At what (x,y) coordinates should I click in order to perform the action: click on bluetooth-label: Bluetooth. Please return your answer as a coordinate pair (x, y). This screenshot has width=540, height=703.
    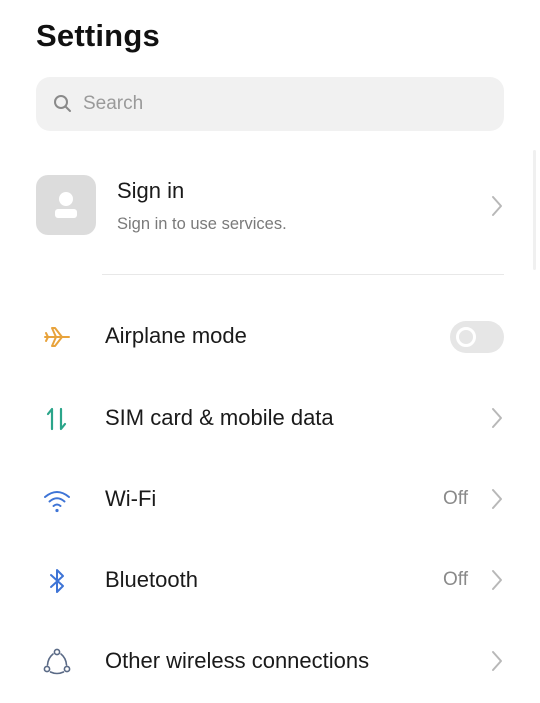
    Looking at the image, I should click on (151, 579).